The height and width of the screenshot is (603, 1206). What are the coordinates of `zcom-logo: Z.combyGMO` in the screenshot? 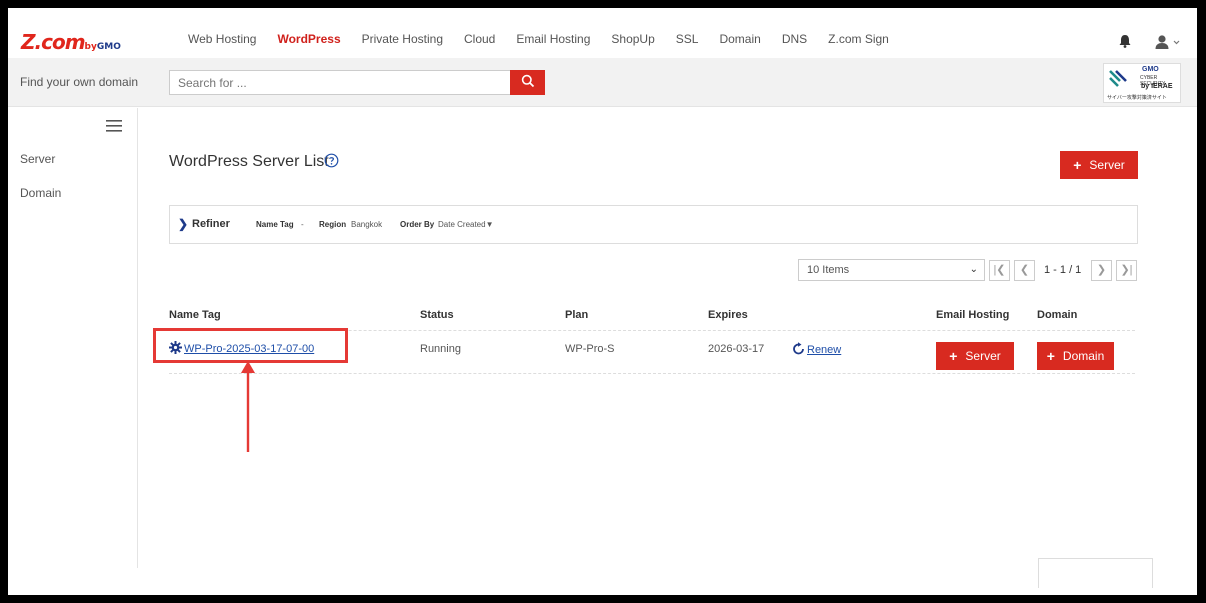 It's located at (71, 42).